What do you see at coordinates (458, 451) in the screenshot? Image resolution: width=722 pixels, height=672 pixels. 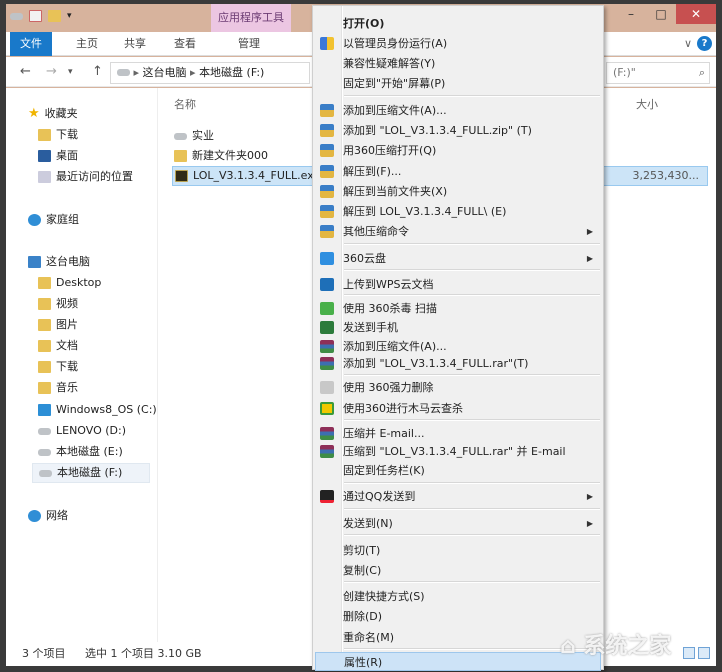 I see `menu-item: 压缩到 "LOL_V3.1.3.4_FULL.rar" 并 E-mail` at bounding box center [458, 451].